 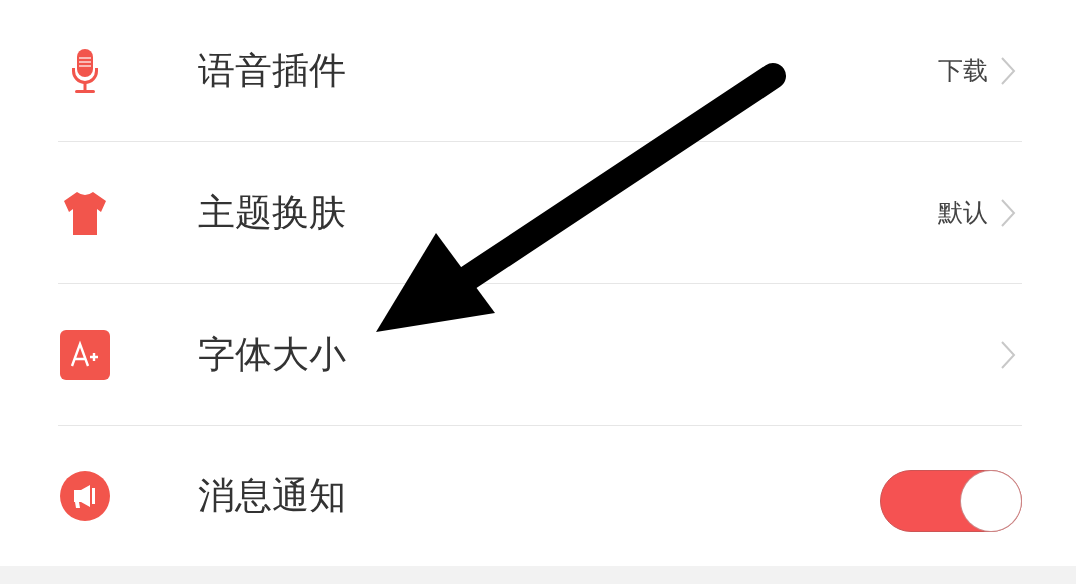 I want to click on setting-label: 主题换肤, so click(x=272, y=212).